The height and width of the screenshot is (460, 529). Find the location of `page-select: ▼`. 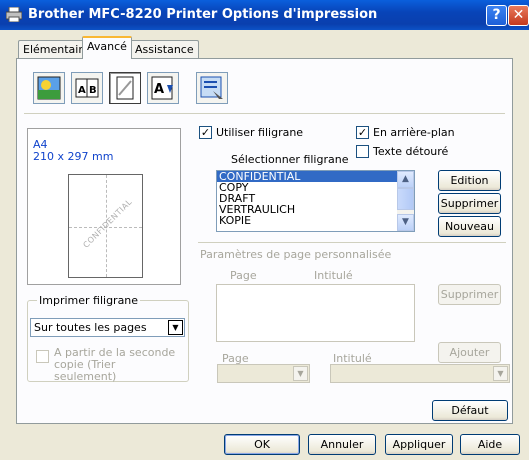

page-select: ▼ is located at coordinates (263, 373).